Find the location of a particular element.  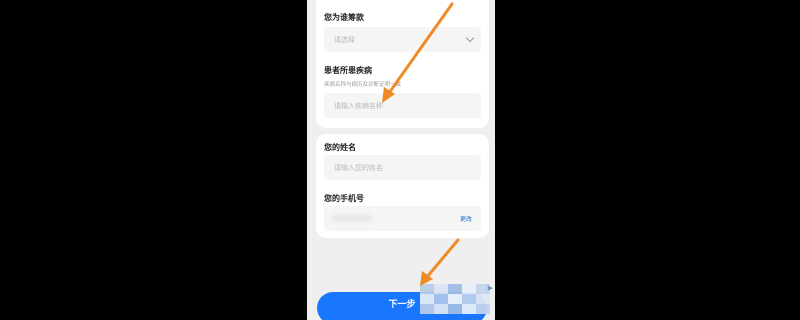

annotation-arrows is located at coordinates (421, 144).